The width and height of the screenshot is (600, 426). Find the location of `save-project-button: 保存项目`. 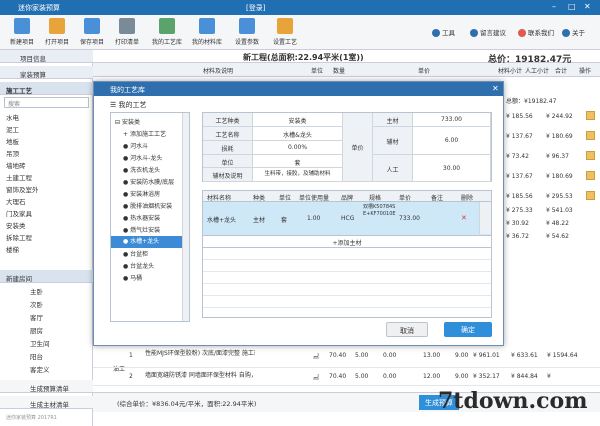

save-project-button: 保存项目 is located at coordinates (92, 32).